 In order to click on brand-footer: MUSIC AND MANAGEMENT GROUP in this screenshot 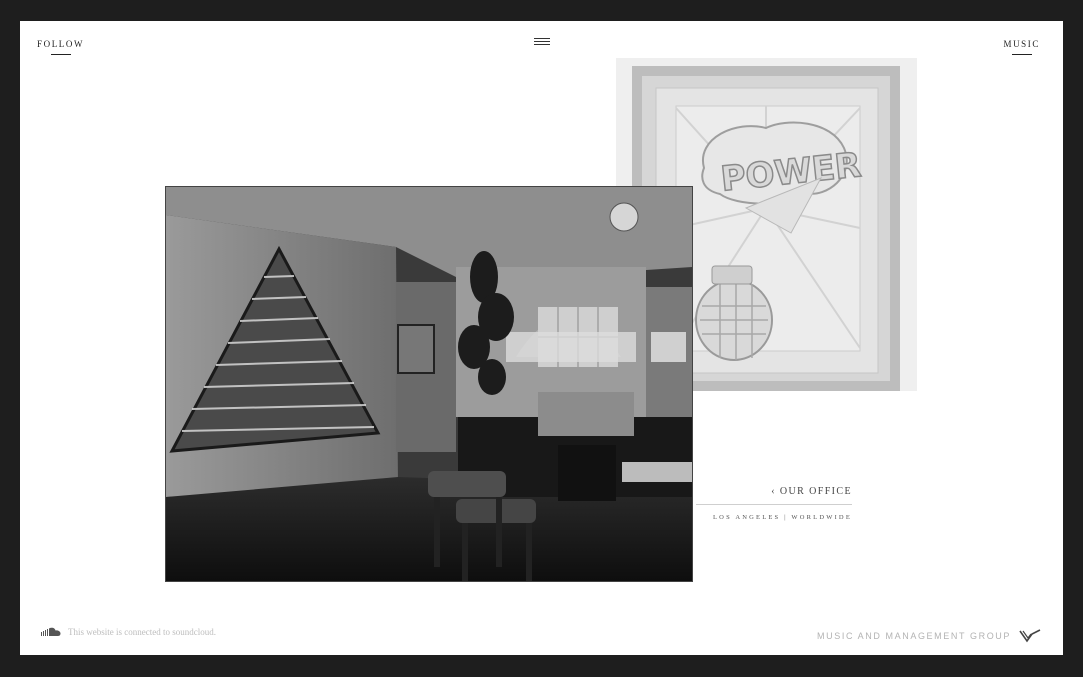, I will do `click(929, 636)`.